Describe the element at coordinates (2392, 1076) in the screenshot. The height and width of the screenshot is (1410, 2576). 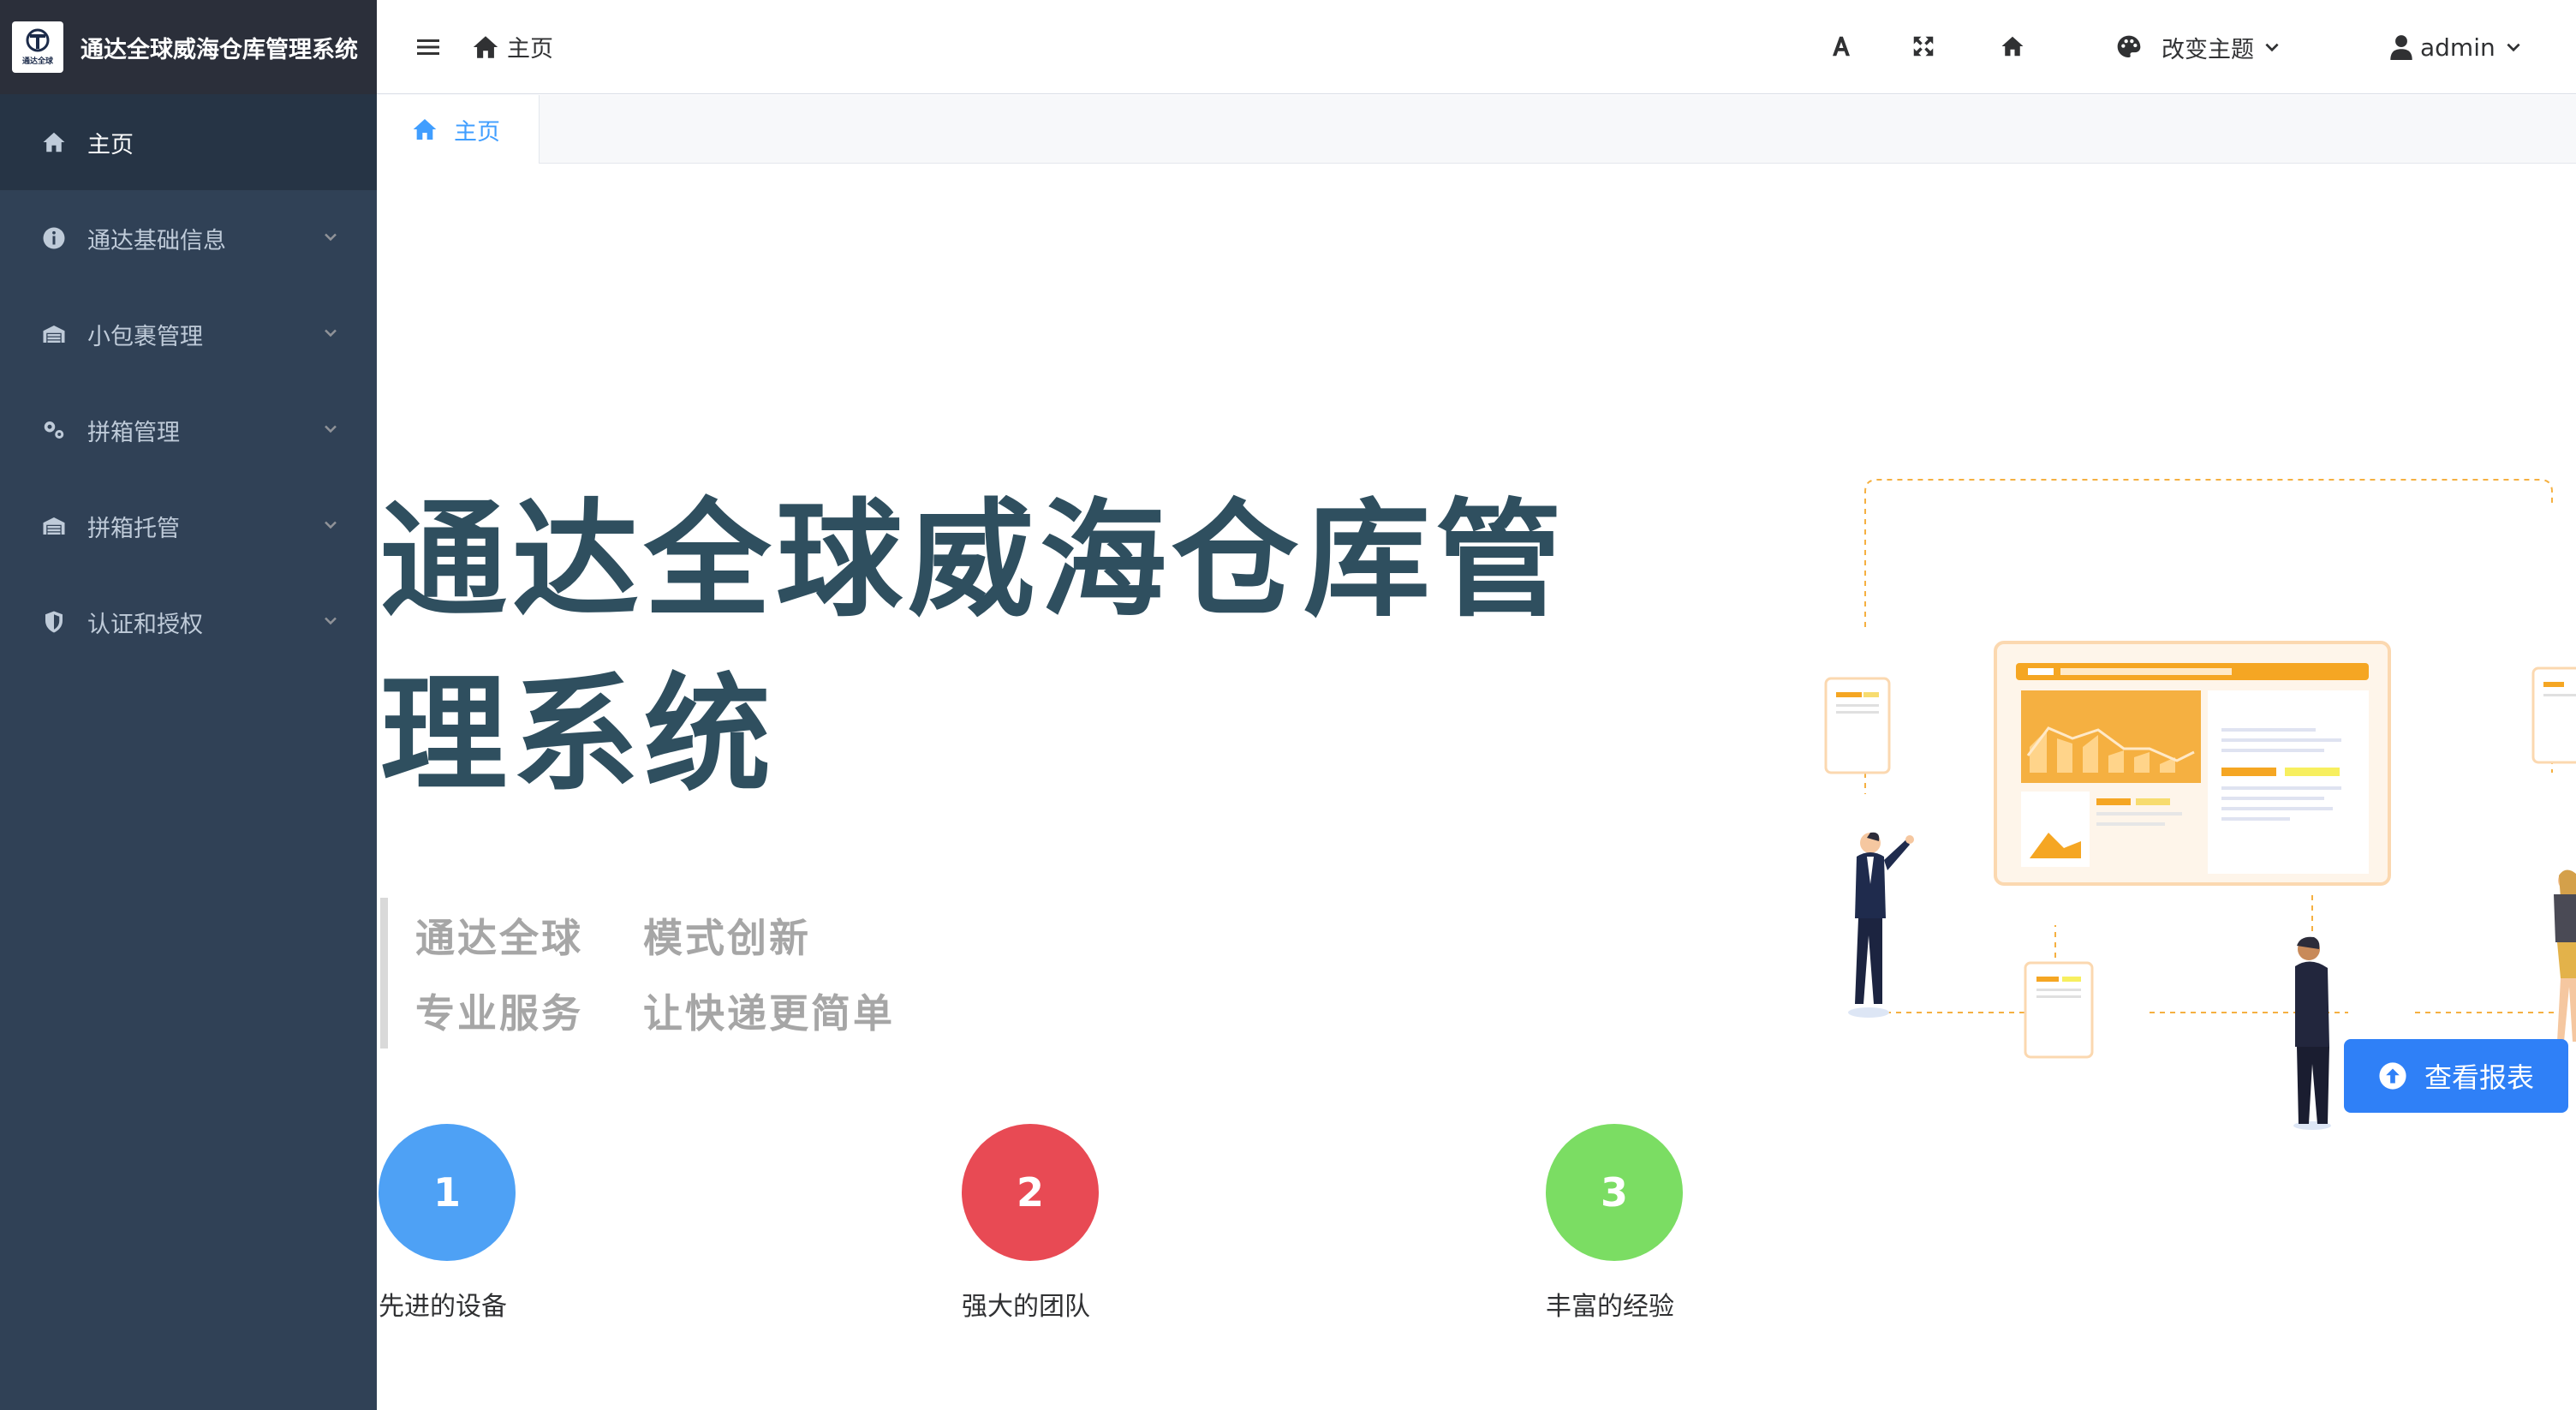
I see `upload-circle-icon` at that location.